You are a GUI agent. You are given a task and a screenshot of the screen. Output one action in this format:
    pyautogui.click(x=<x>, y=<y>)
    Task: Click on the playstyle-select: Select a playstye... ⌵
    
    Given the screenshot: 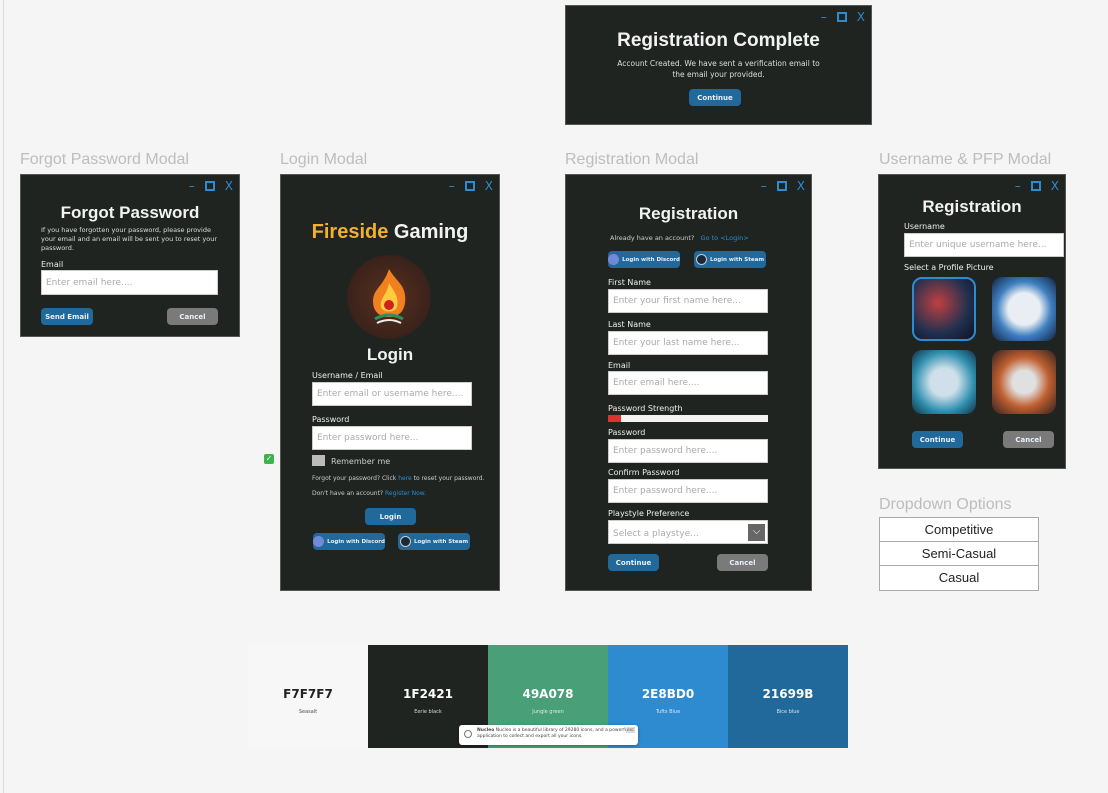 What is the action you would take?
    pyautogui.click(x=688, y=532)
    